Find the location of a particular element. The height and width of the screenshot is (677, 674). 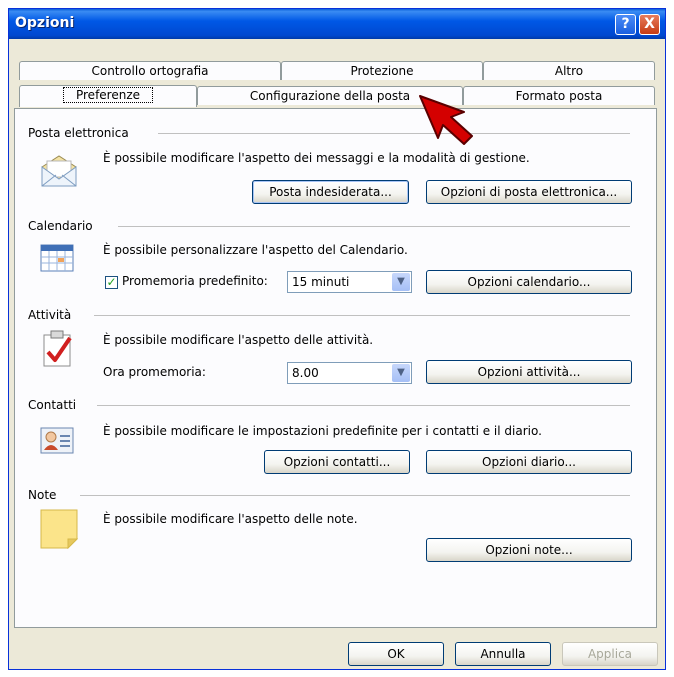

default-reminder-label: Promemoria predefinito: is located at coordinates (195, 281).